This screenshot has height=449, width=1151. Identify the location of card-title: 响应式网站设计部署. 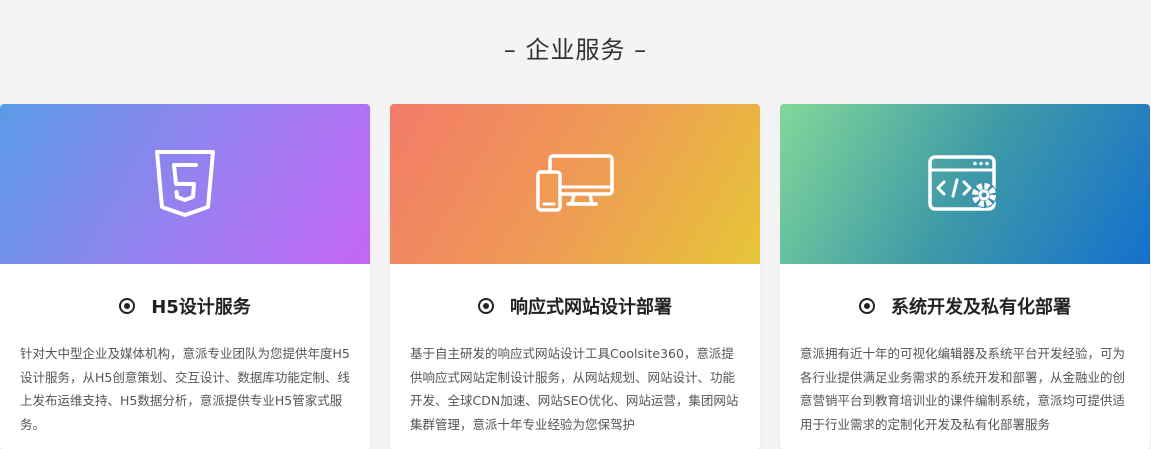
(575, 306).